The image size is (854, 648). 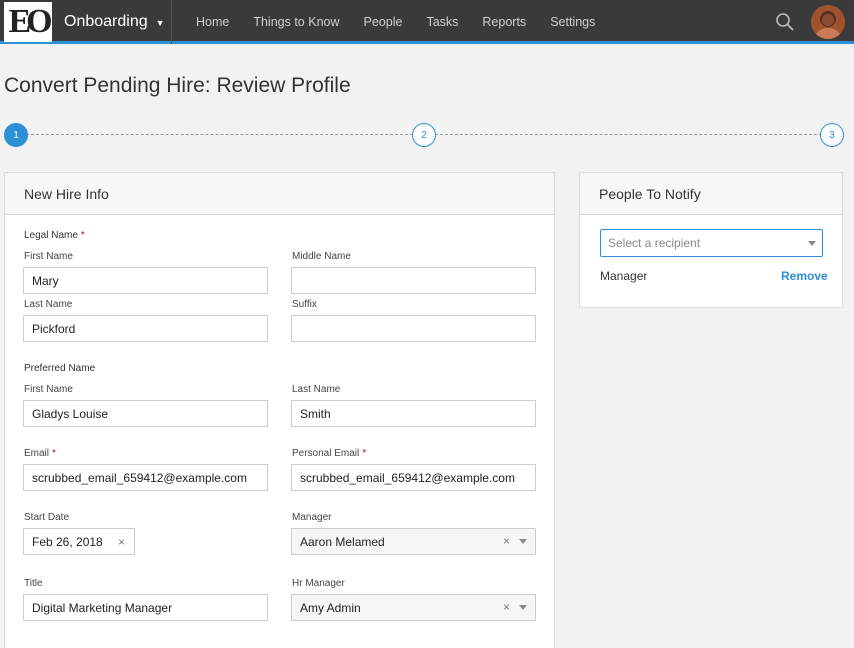 What do you see at coordinates (804, 276) in the screenshot?
I see `remove-recipient-link: Remove` at bounding box center [804, 276].